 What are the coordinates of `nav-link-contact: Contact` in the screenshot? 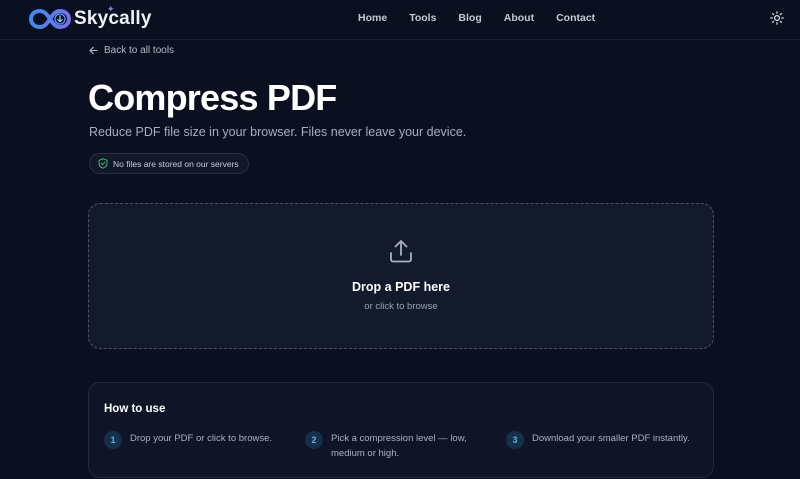 It's located at (575, 18).